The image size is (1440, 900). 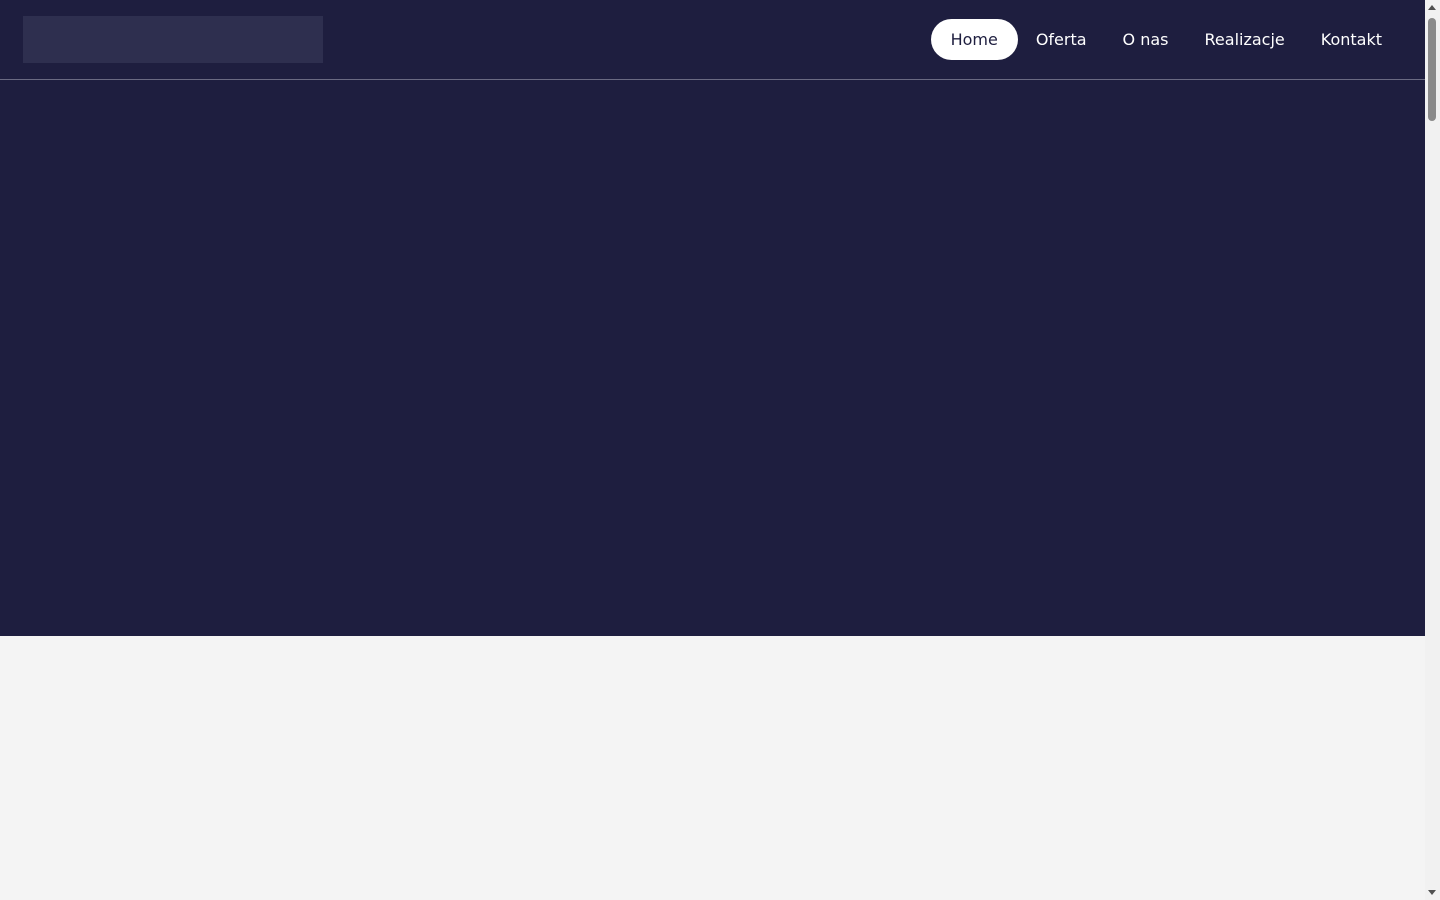 I want to click on main-nav: Home Oferta O nas Realizacje Kontakt, so click(x=1165, y=39).